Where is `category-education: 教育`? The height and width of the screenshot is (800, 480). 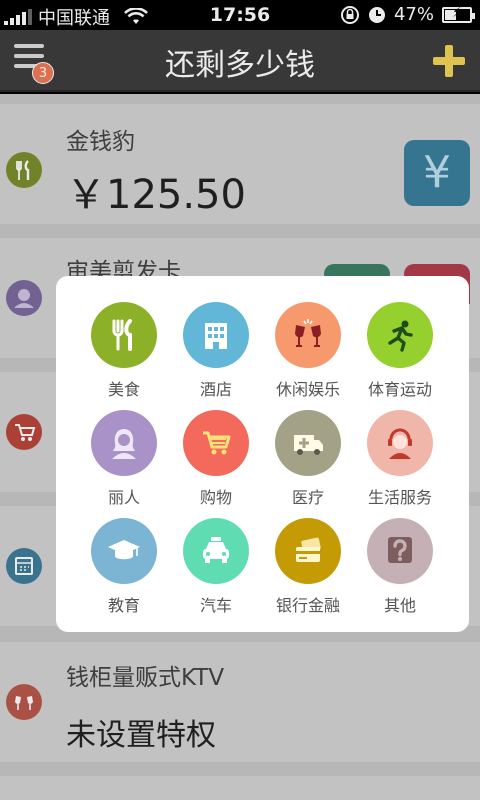
category-education: 教育 is located at coordinates (124, 567).